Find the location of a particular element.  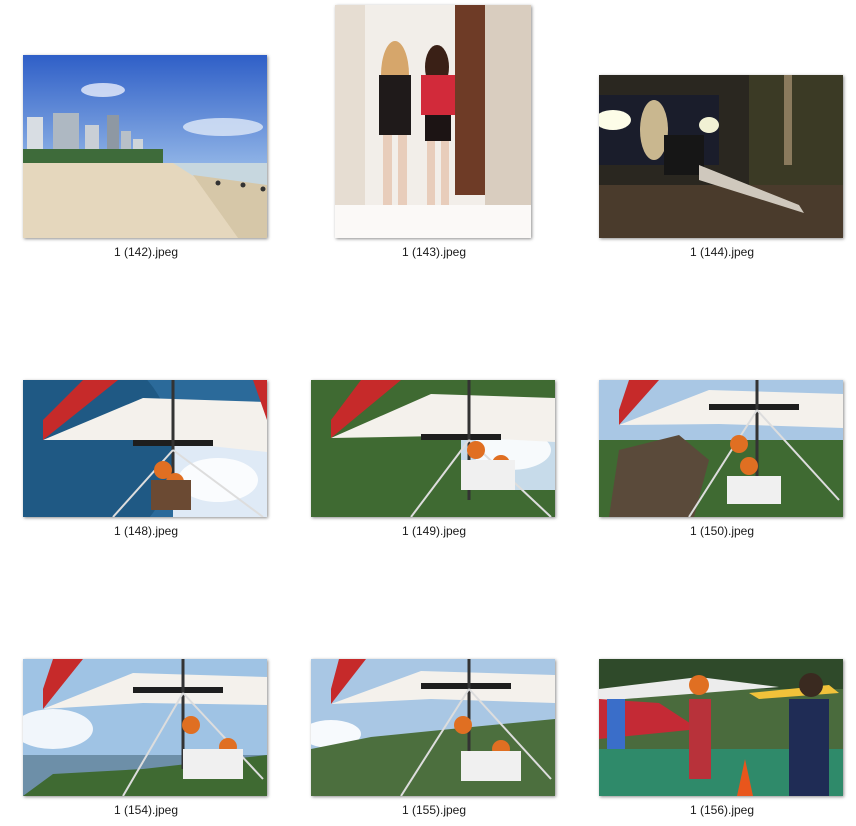

file-name: 1 (143).jpeg is located at coordinates (434, 252).